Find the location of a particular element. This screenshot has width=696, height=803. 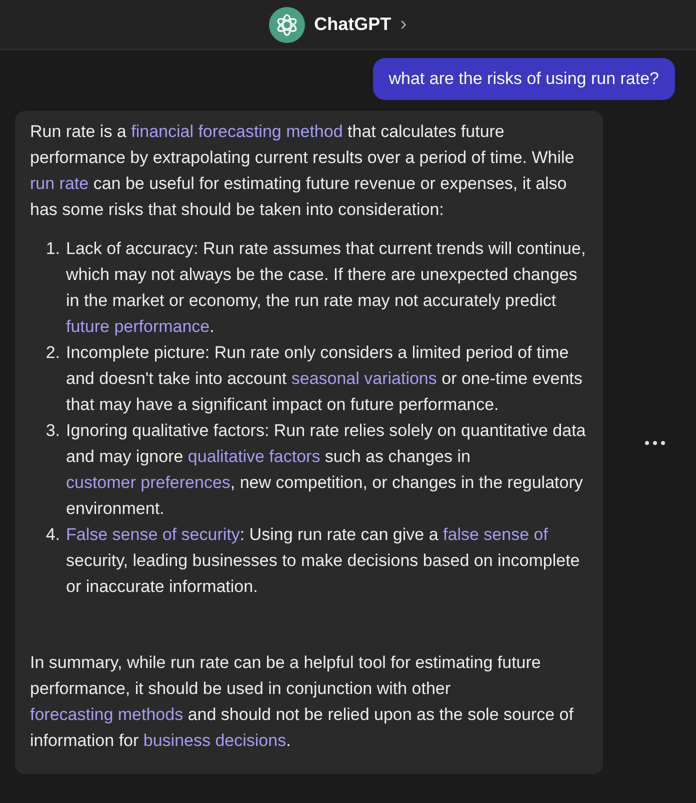

paragraph: In summary, while run rate can be a helpful tool for estimating future performance, it should be used in conjunction with other forecasting methods and should not be relied upon as the sole source of information for business decisions. is located at coordinates (302, 702).